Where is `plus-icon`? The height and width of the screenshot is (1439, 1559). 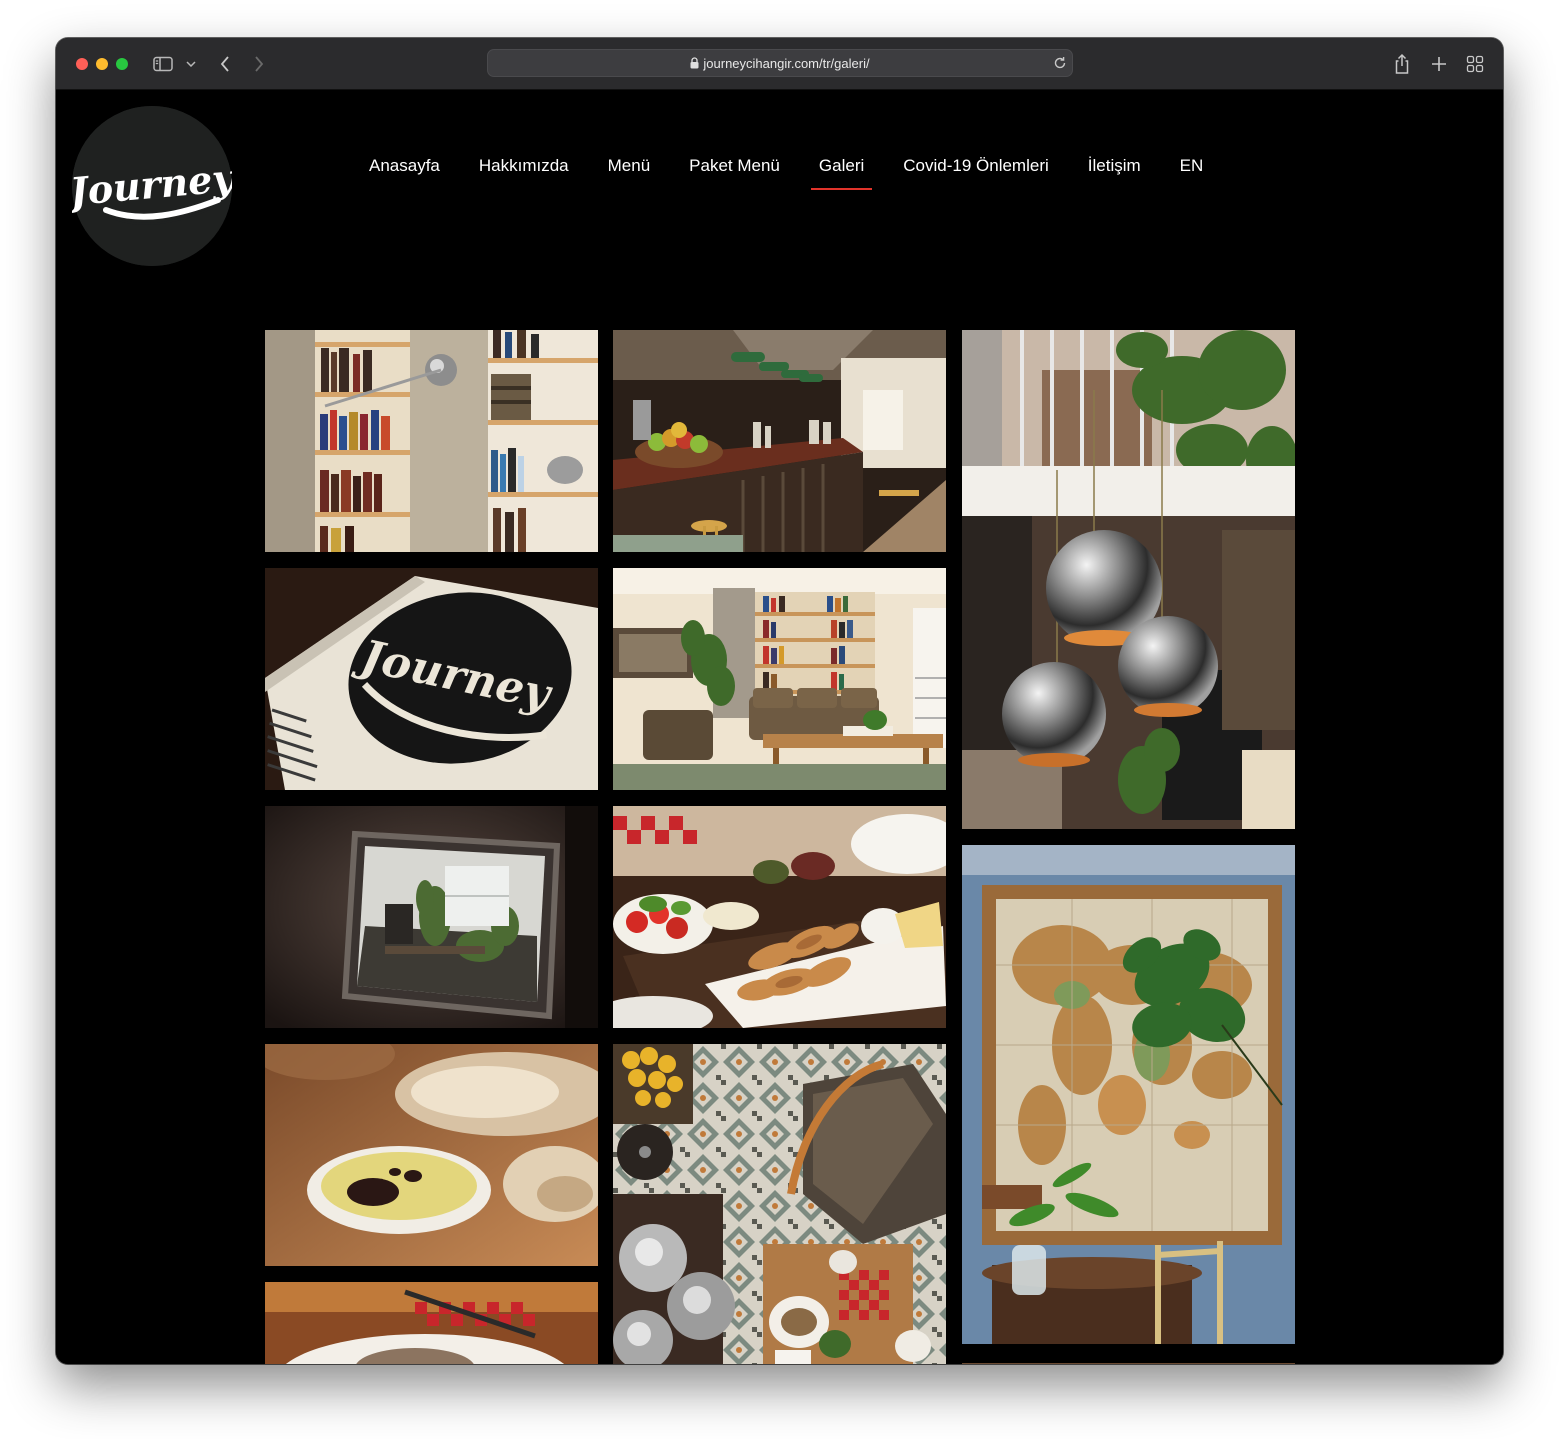
plus-icon is located at coordinates (1439, 64).